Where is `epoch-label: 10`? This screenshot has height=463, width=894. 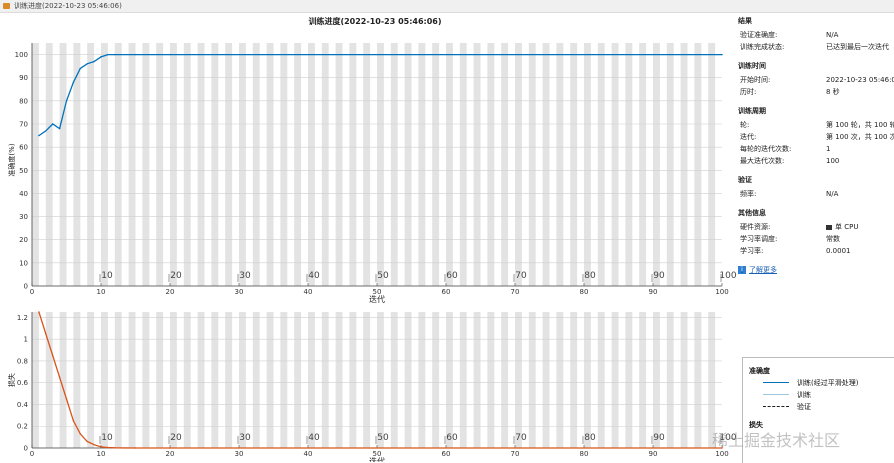 epoch-label: 10 is located at coordinates (107, 276).